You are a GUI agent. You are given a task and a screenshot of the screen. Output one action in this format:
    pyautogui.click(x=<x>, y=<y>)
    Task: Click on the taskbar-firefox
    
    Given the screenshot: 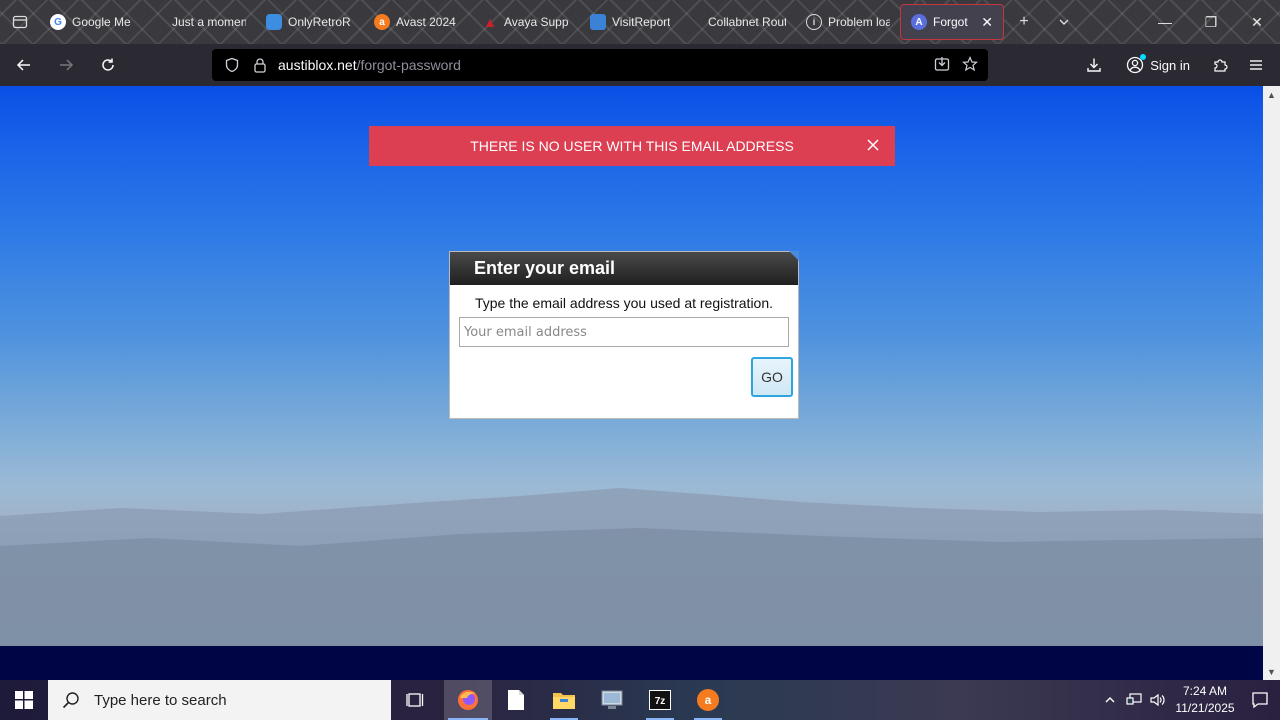 What is the action you would take?
    pyautogui.click(x=468, y=700)
    